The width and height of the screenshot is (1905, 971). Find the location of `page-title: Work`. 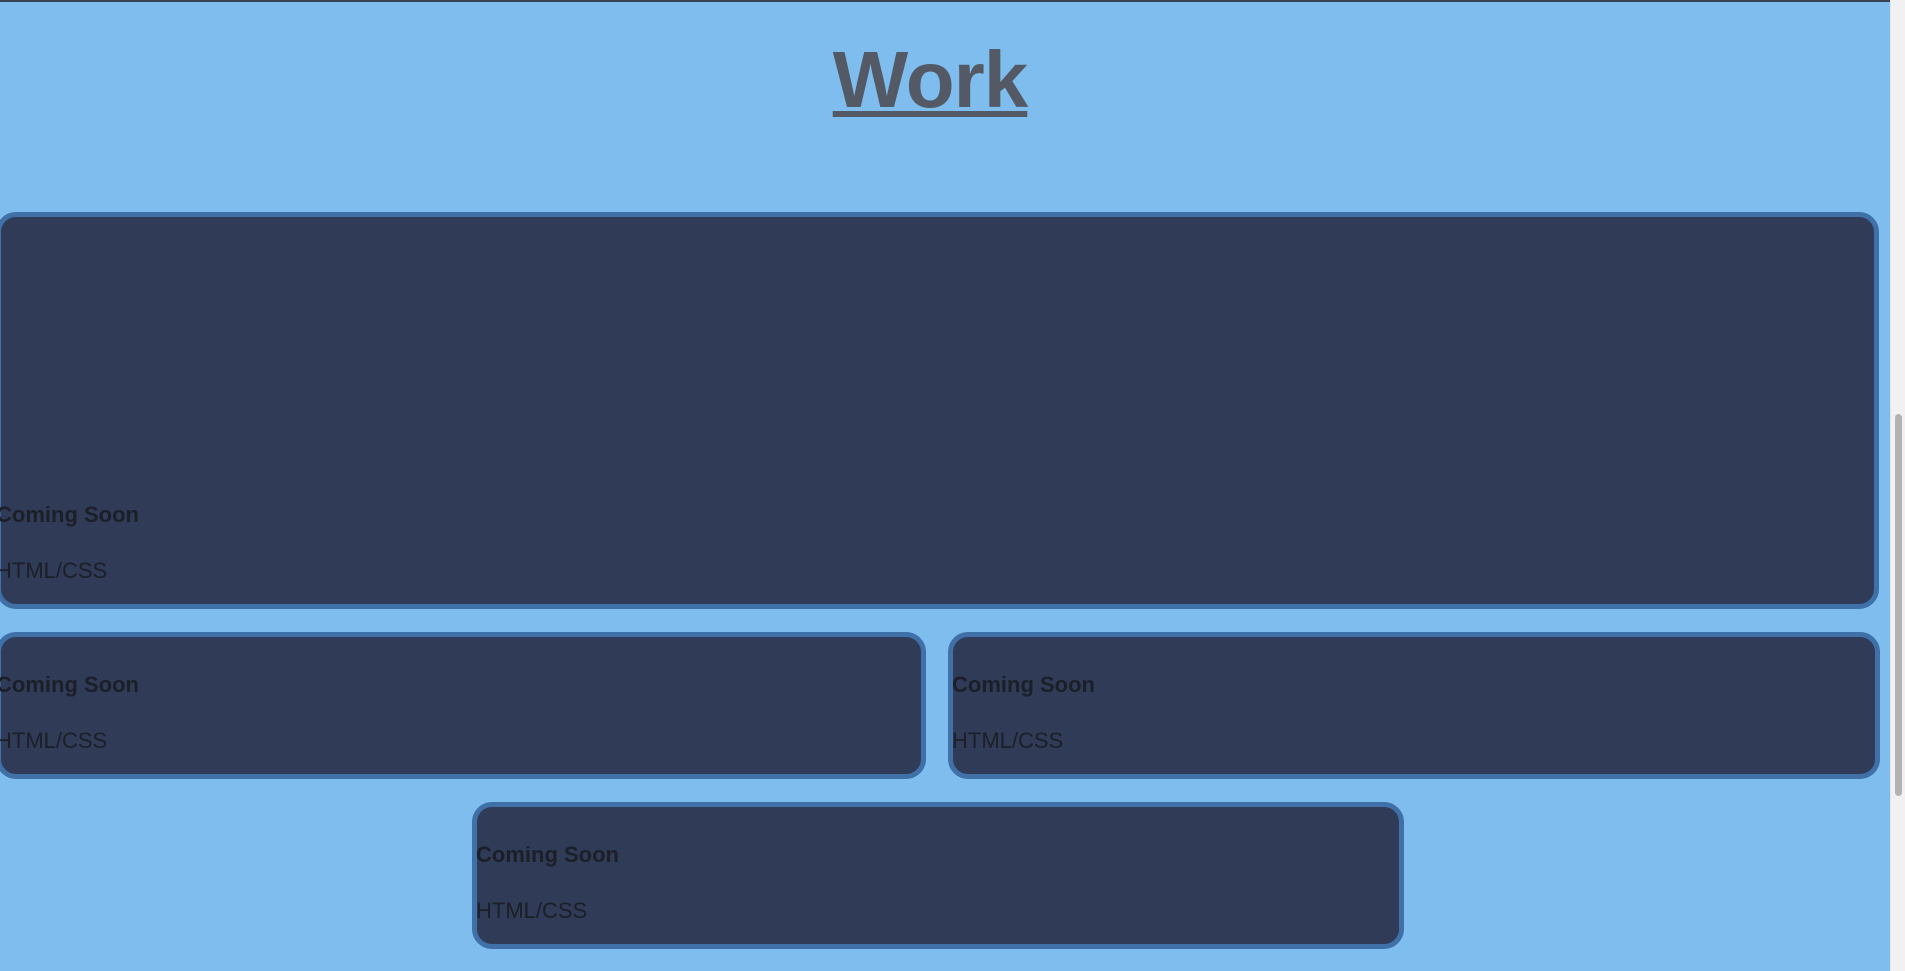

page-title: Work is located at coordinates (930, 79).